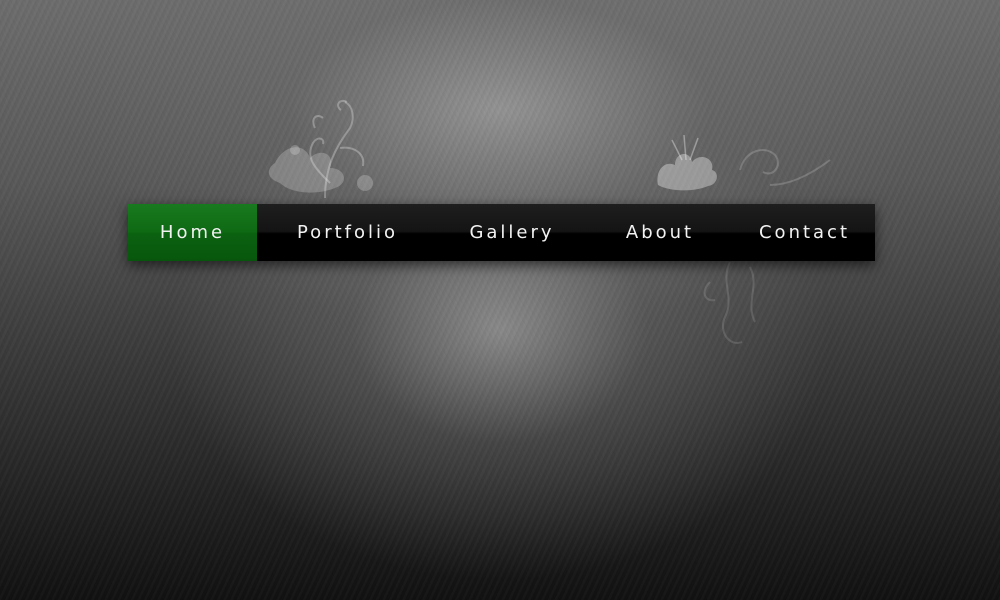  Describe the element at coordinates (687, 162) in the screenshot. I see `flower-ornament-icon` at that location.